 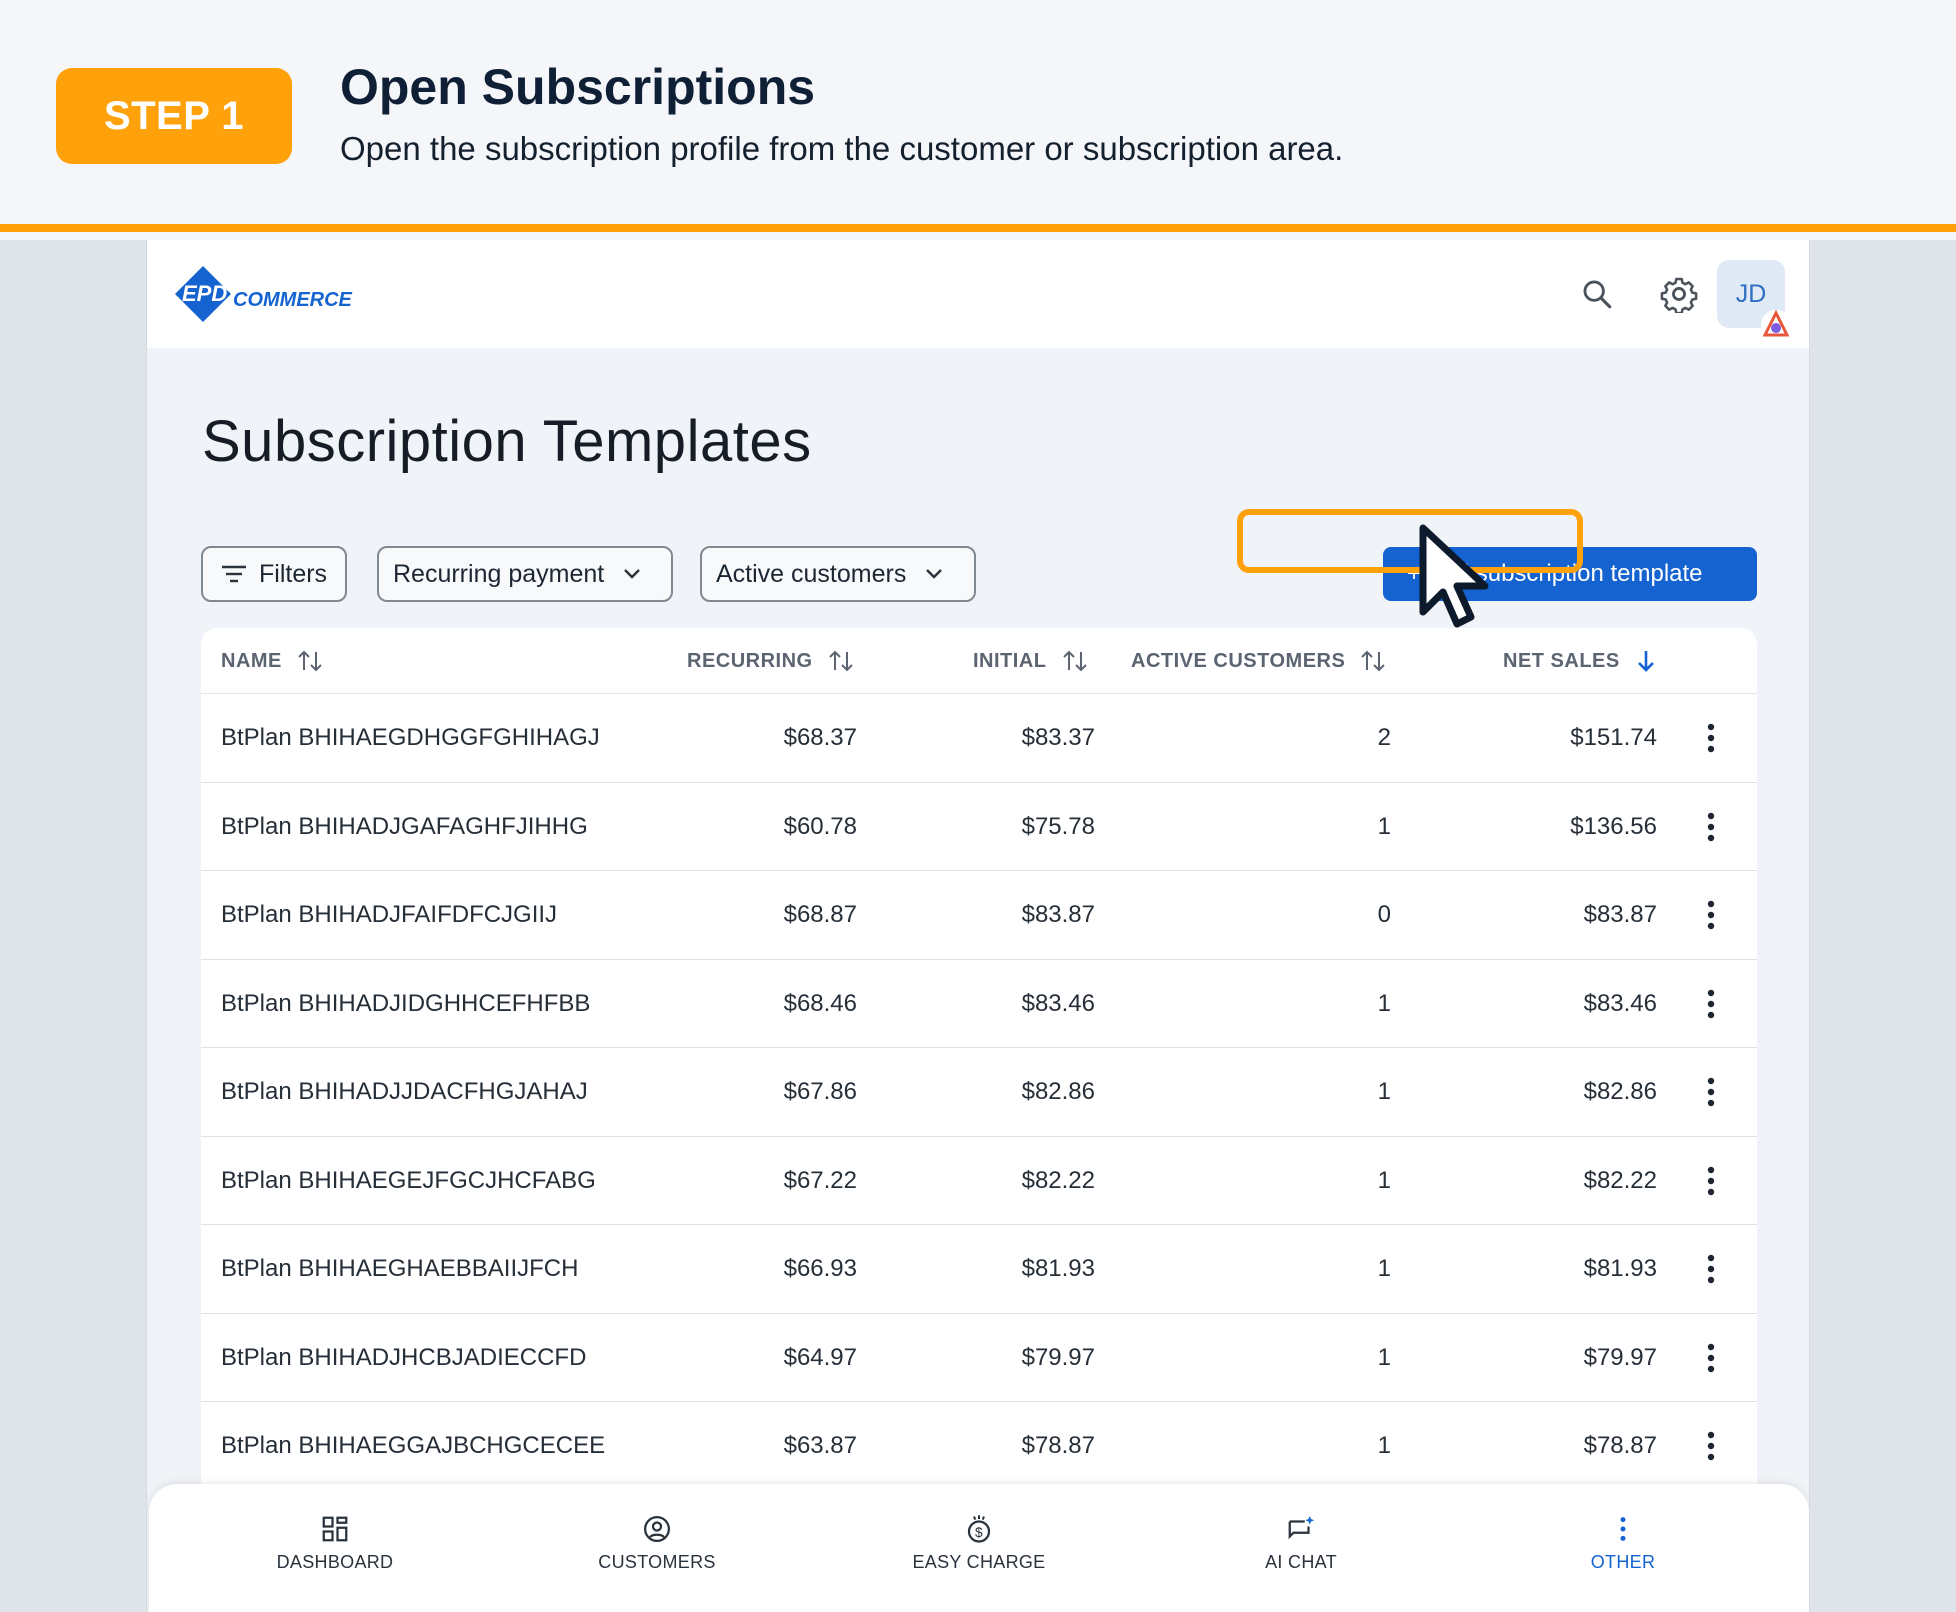 What do you see at coordinates (1384, 737) in the screenshot?
I see `active-customers-count: 2` at bounding box center [1384, 737].